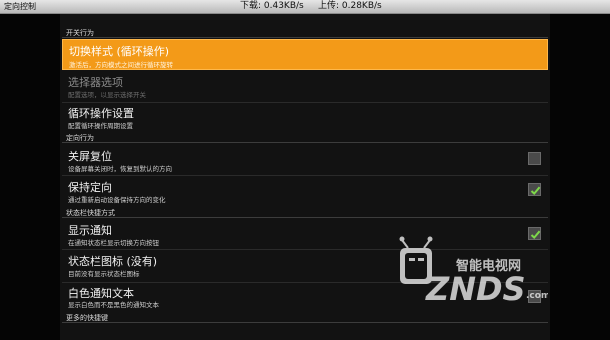  What do you see at coordinates (119, 51) in the screenshot?
I see `pref-title: 切换样式 (循环操作)` at bounding box center [119, 51].